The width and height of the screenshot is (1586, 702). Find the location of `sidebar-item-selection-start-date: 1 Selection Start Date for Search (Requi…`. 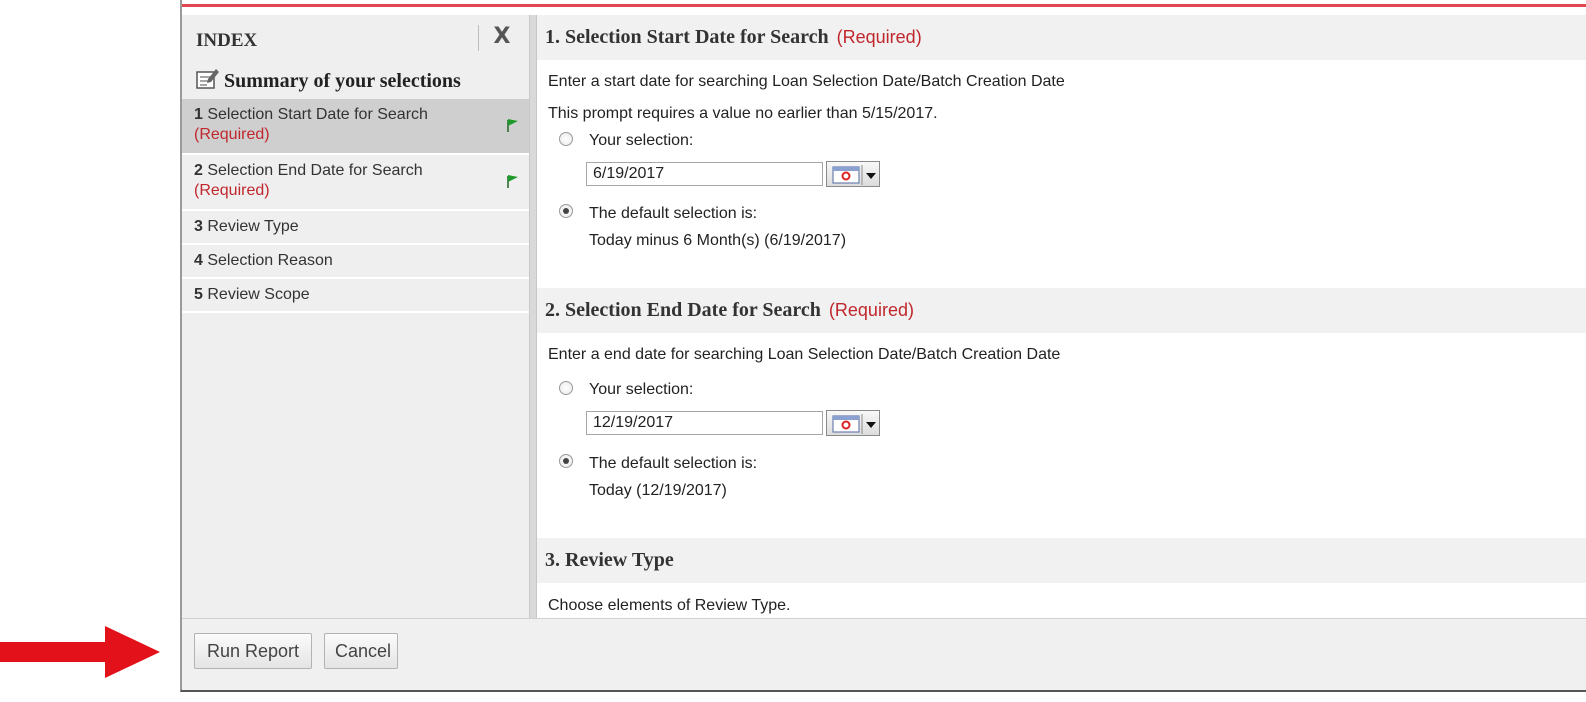

sidebar-item-selection-start-date: 1 Selection Start Date for Search (Requi… is located at coordinates (355, 127).